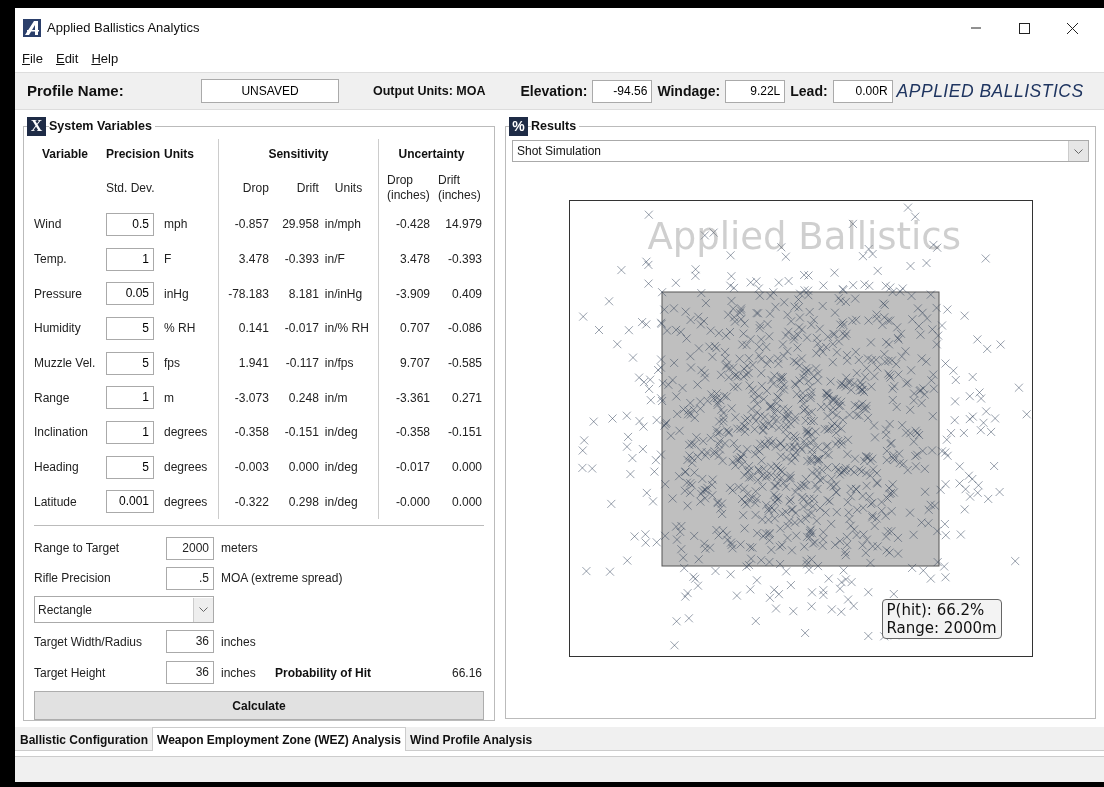  What do you see at coordinates (412, 502) in the screenshot?
I see `table-cell-text: -0.000` at bounding box center [412, 502].